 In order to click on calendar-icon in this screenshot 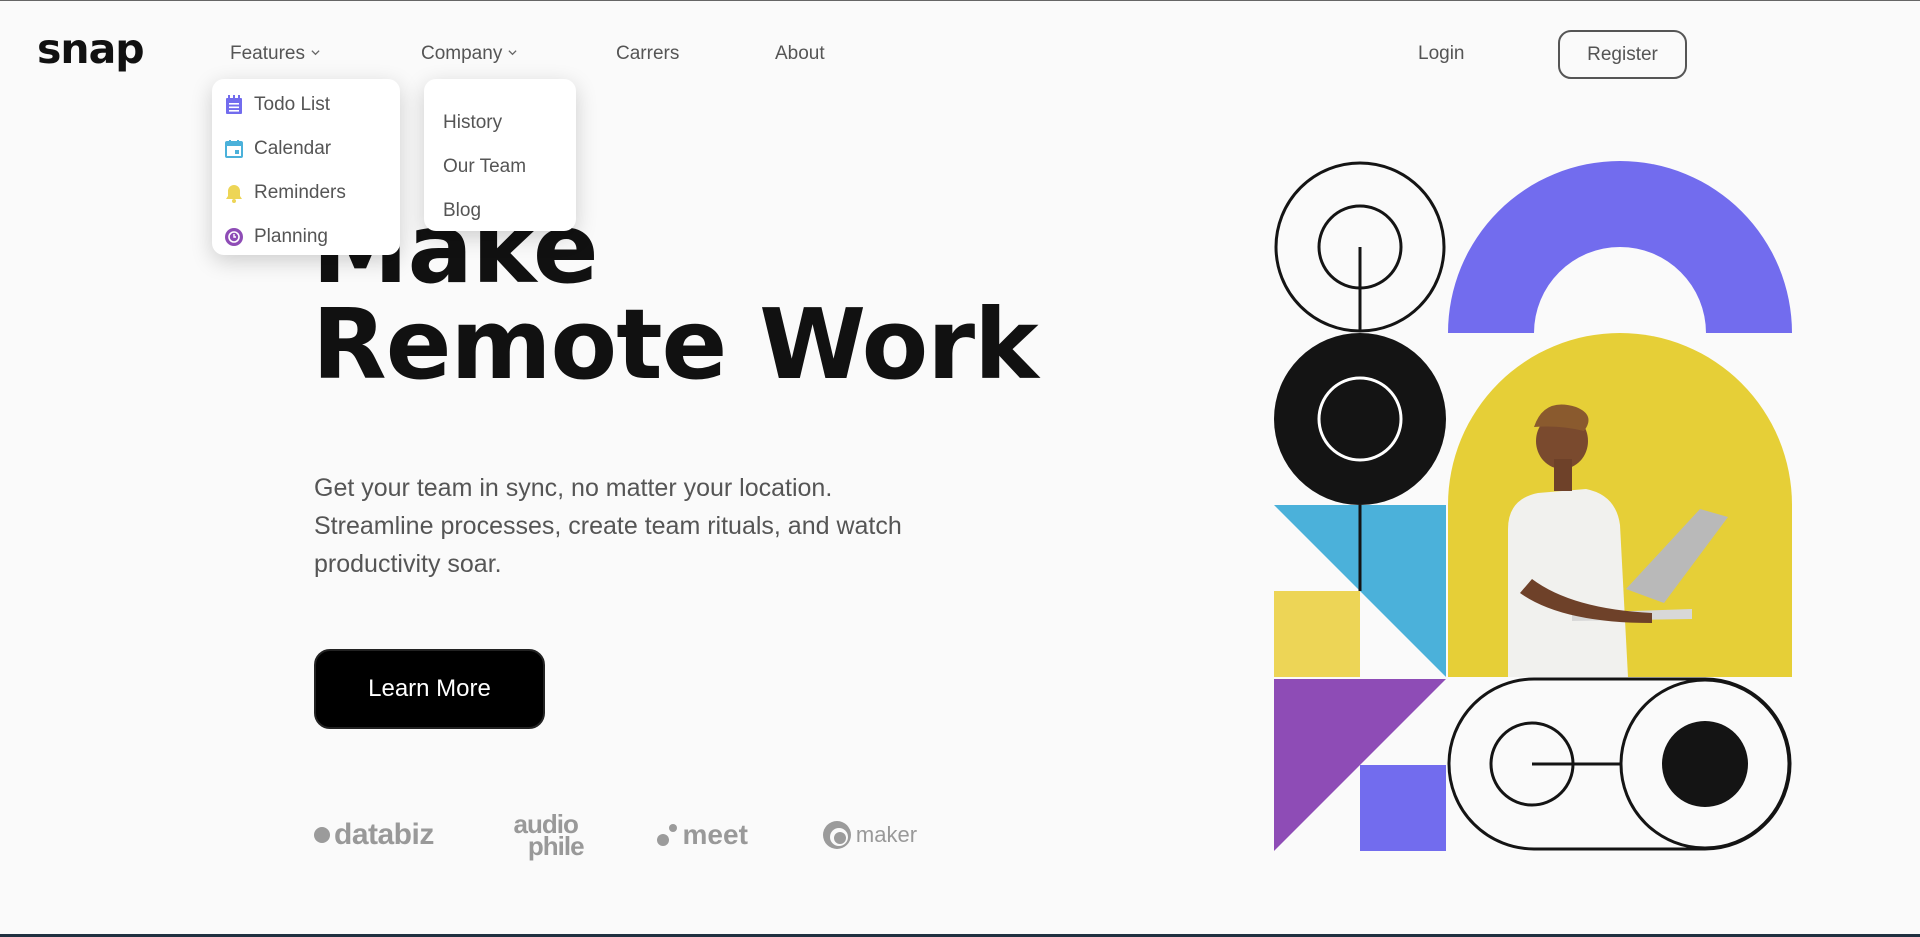, I will do `click(234, 149)`.